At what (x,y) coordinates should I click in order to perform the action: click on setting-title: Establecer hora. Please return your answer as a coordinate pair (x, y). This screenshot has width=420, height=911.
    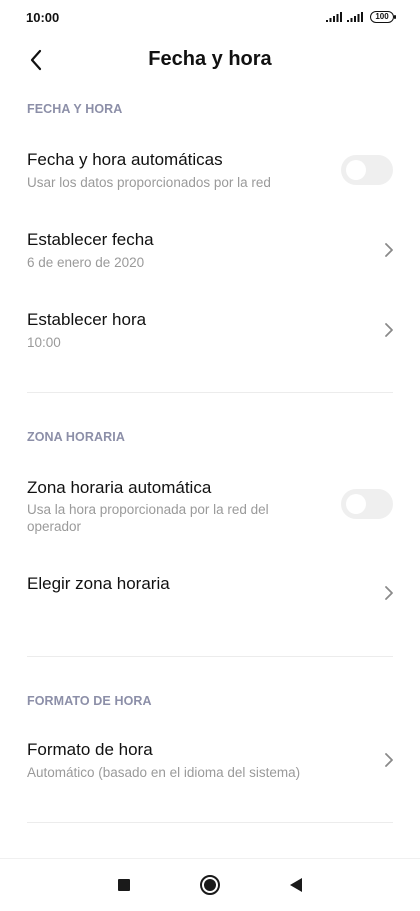
    Looking at the image, I should click on (87, 319).